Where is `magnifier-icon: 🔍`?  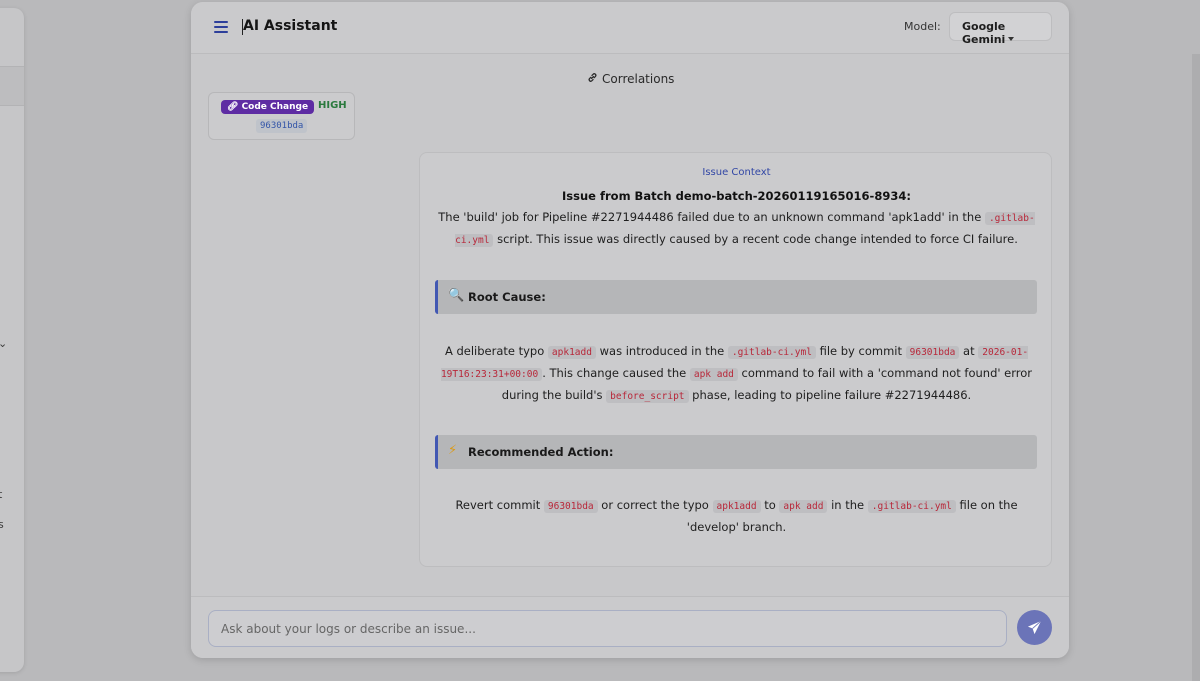
magnifier-icon: 🔍 is located at coordinates (456, 295).